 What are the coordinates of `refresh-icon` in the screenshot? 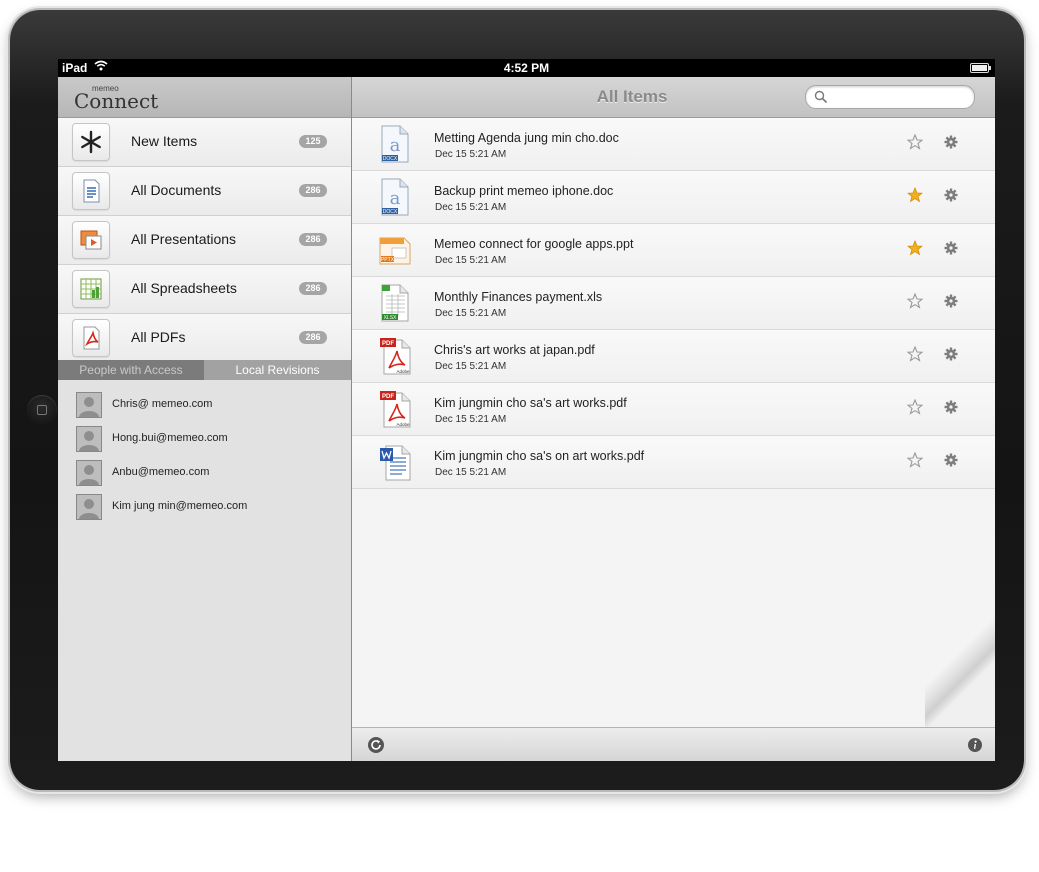 It's located at (376, 747).